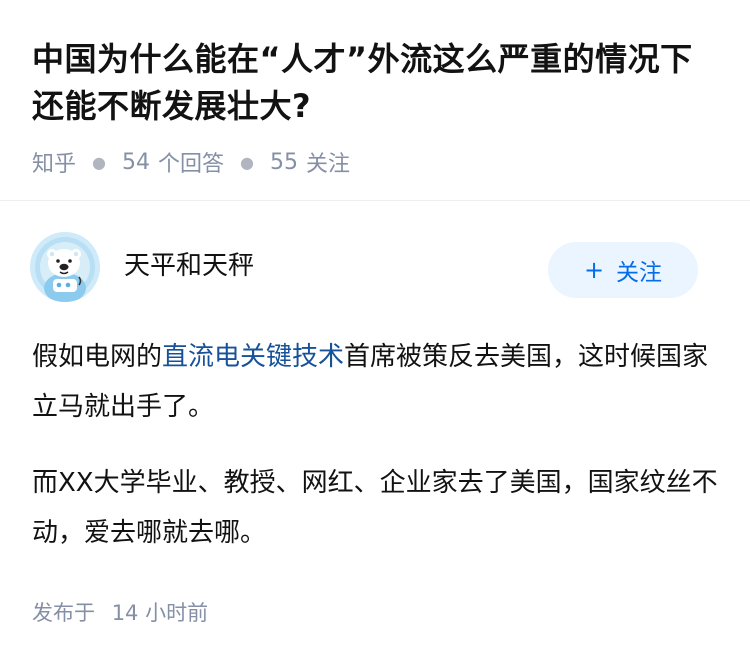  What do you see at coordinates (97, 357) in the screenshot?
I see `answer-text: 假如电网的` at bounding box center [97, 357].